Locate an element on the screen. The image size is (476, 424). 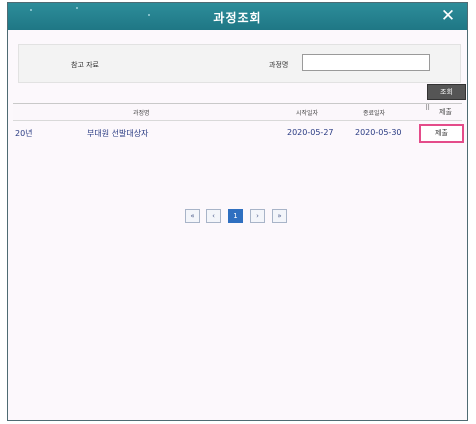
pagination: « ‹ 1 › » is located at coordinates (238, 216).